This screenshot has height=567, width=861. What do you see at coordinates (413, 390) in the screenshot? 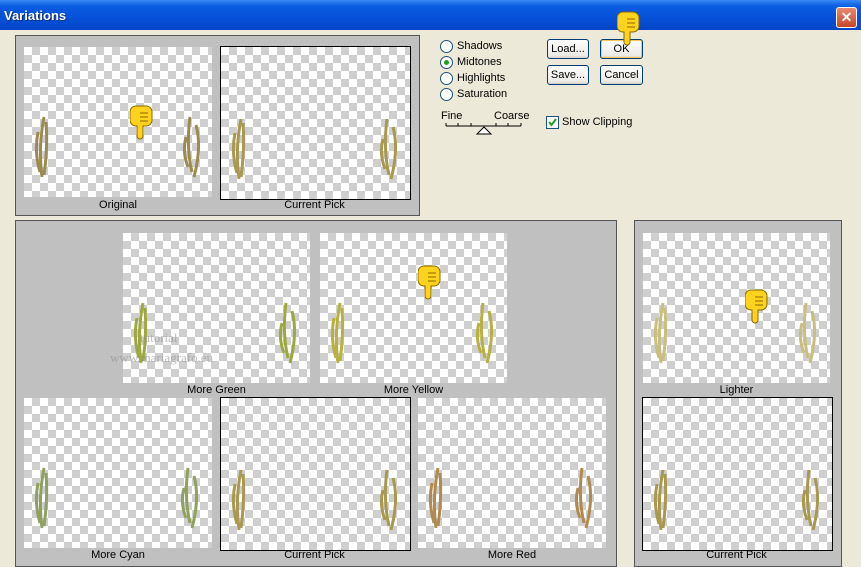
I see `more-yellow-caption: More Yellow` at bounding box center [413, 390].